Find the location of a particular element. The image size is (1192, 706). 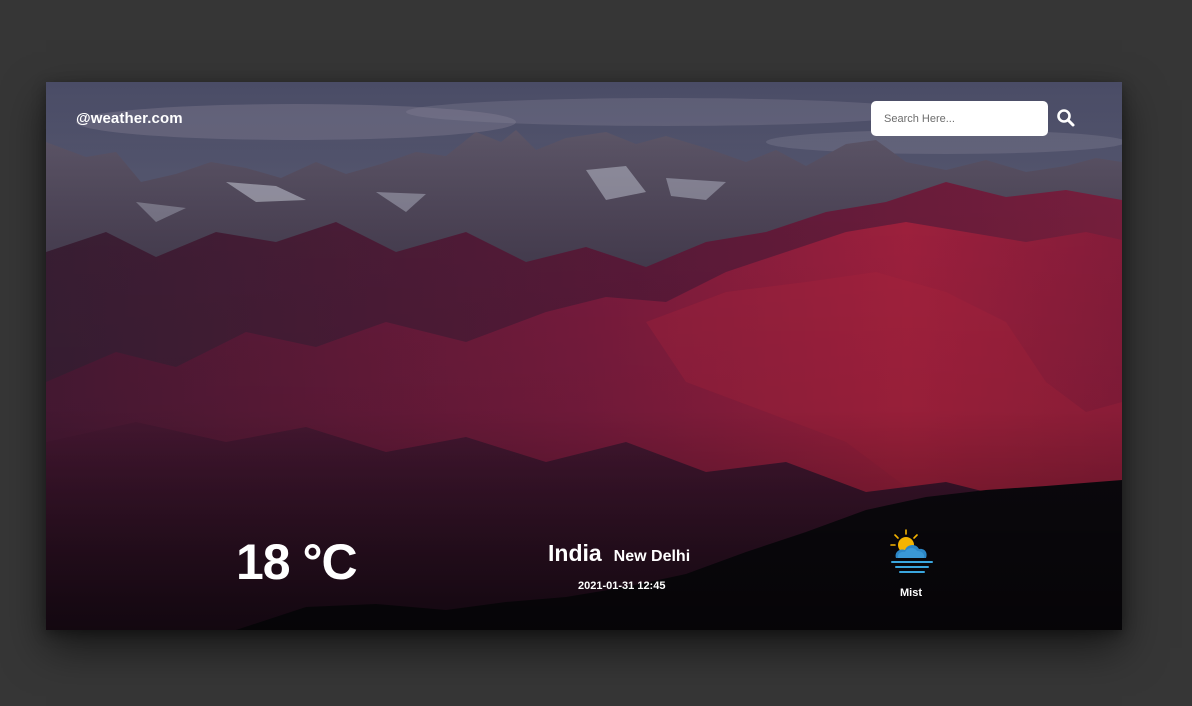

search-input is located at coordinates (959, 118).